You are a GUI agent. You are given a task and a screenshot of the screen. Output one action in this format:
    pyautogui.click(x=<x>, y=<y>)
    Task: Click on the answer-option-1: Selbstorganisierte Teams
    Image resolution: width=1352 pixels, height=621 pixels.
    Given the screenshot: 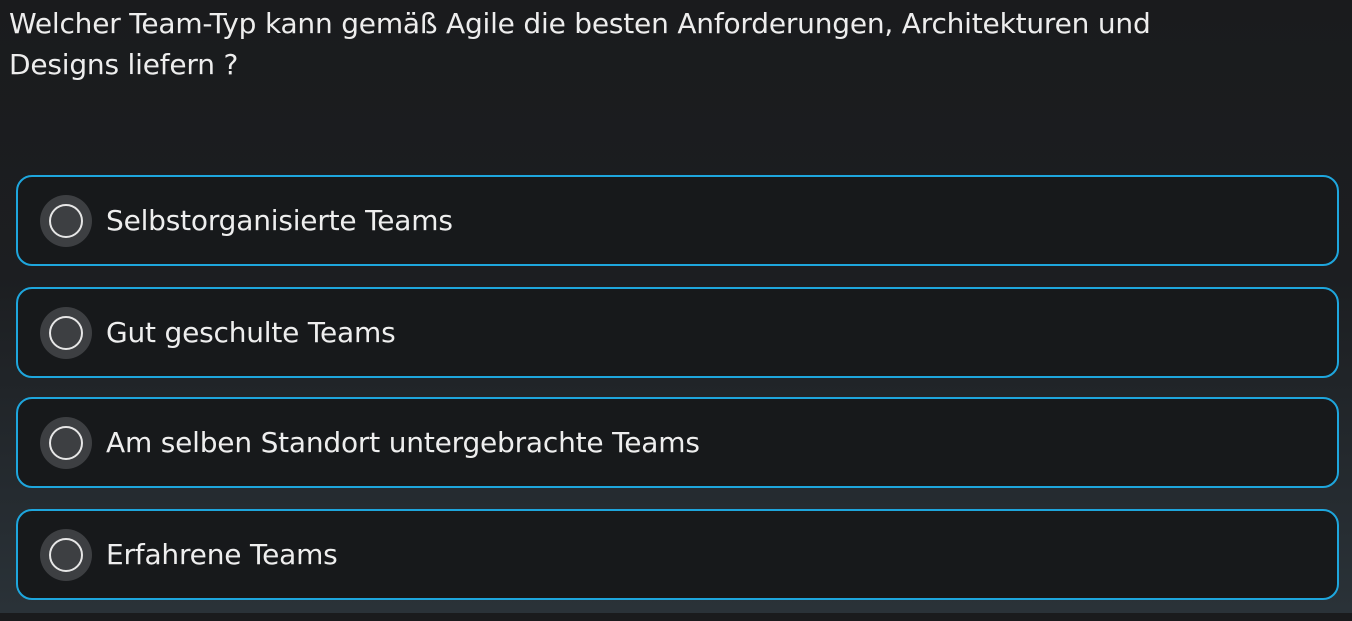 What is the action you would take?
    pyautogui.click(x=677, y=220)
    